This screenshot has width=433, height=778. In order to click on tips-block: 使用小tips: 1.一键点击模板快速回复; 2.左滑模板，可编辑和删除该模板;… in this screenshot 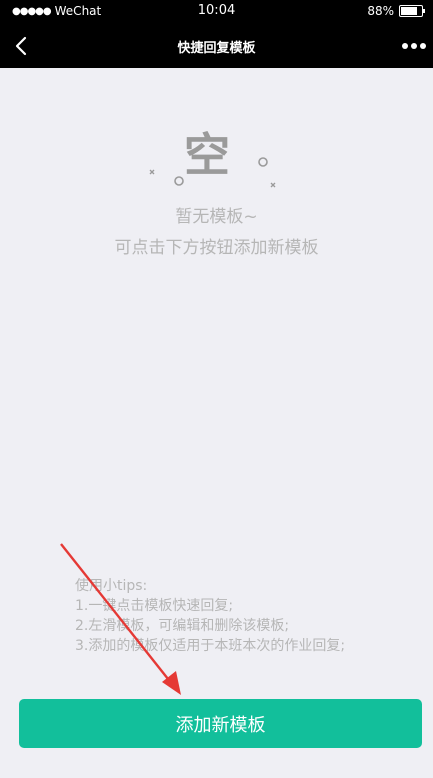, I will do `click(210, 616)`.